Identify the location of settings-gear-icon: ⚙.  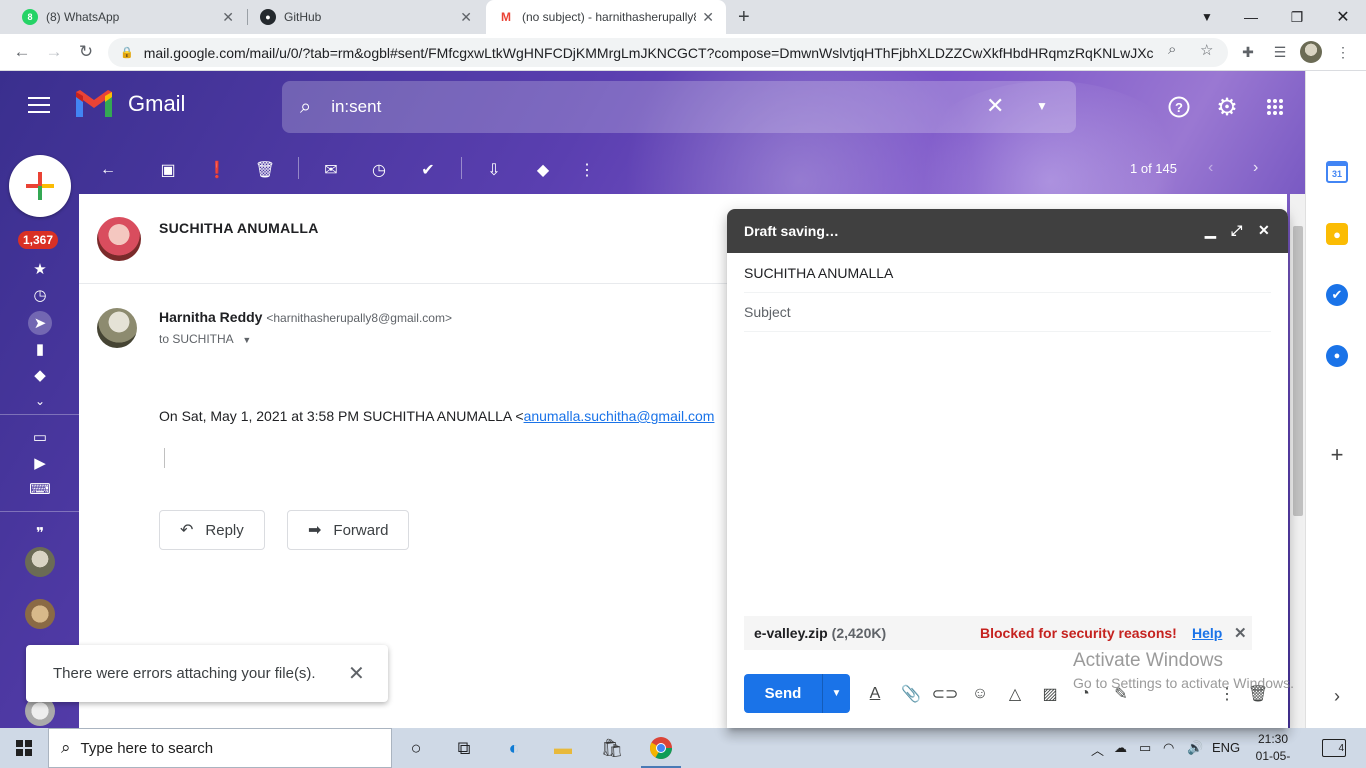
(1227, 107).